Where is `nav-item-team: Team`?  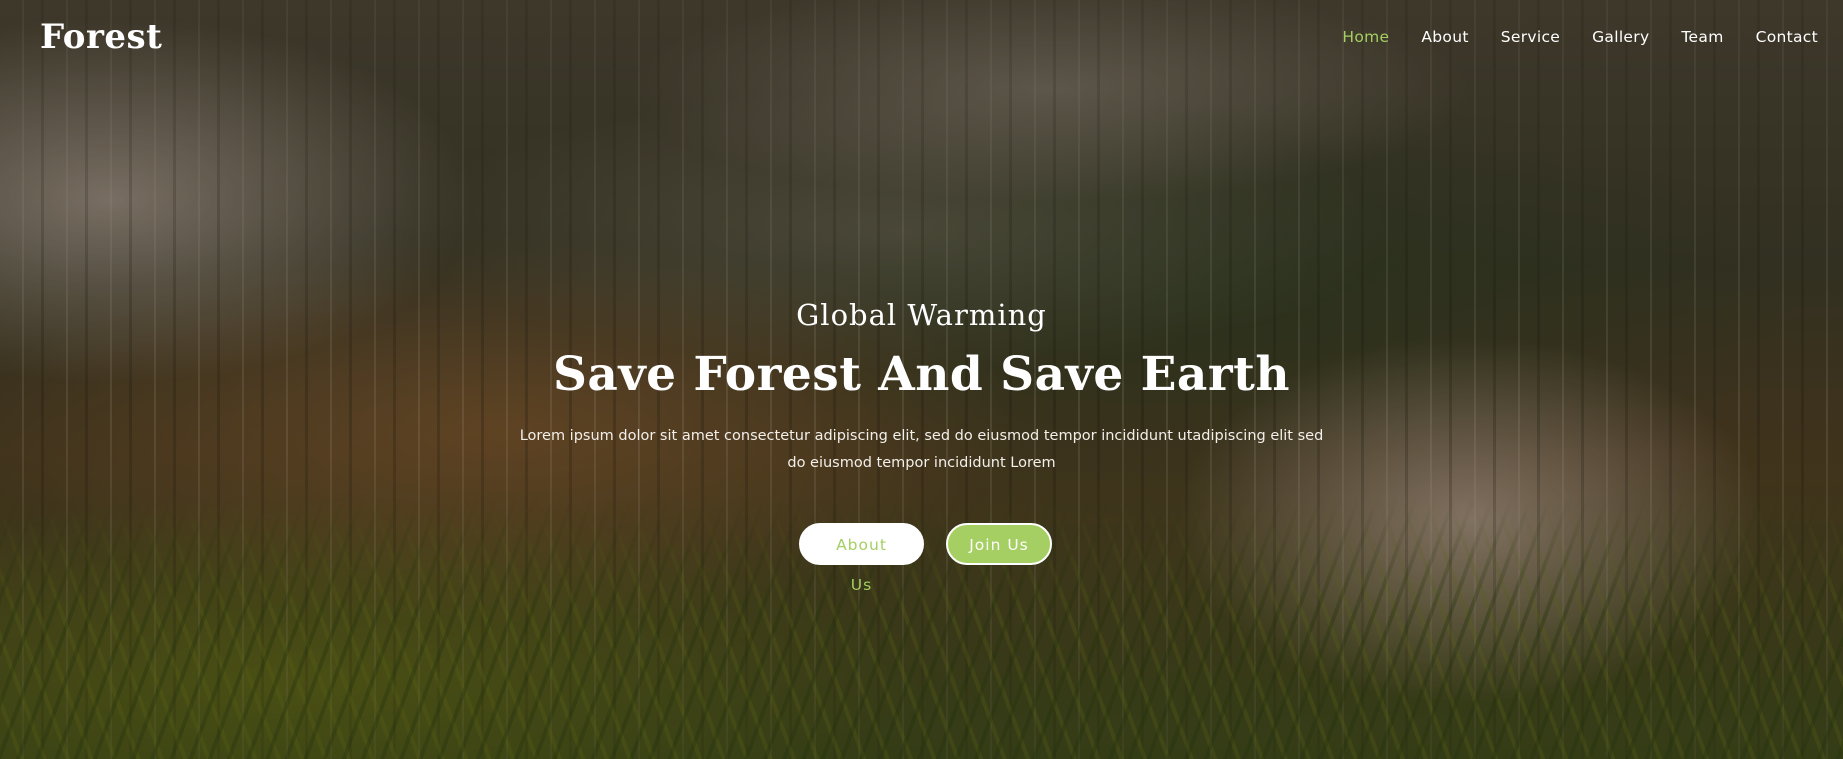
nav-item-team: Team is located at coordinates (1702, 37).